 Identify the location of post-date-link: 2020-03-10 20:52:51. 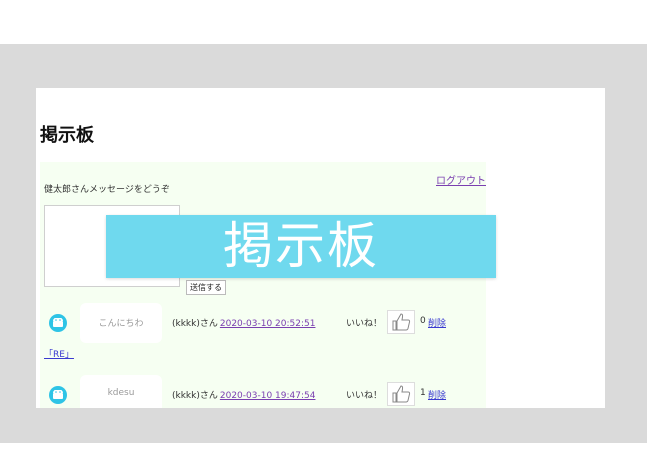
(268, 324).